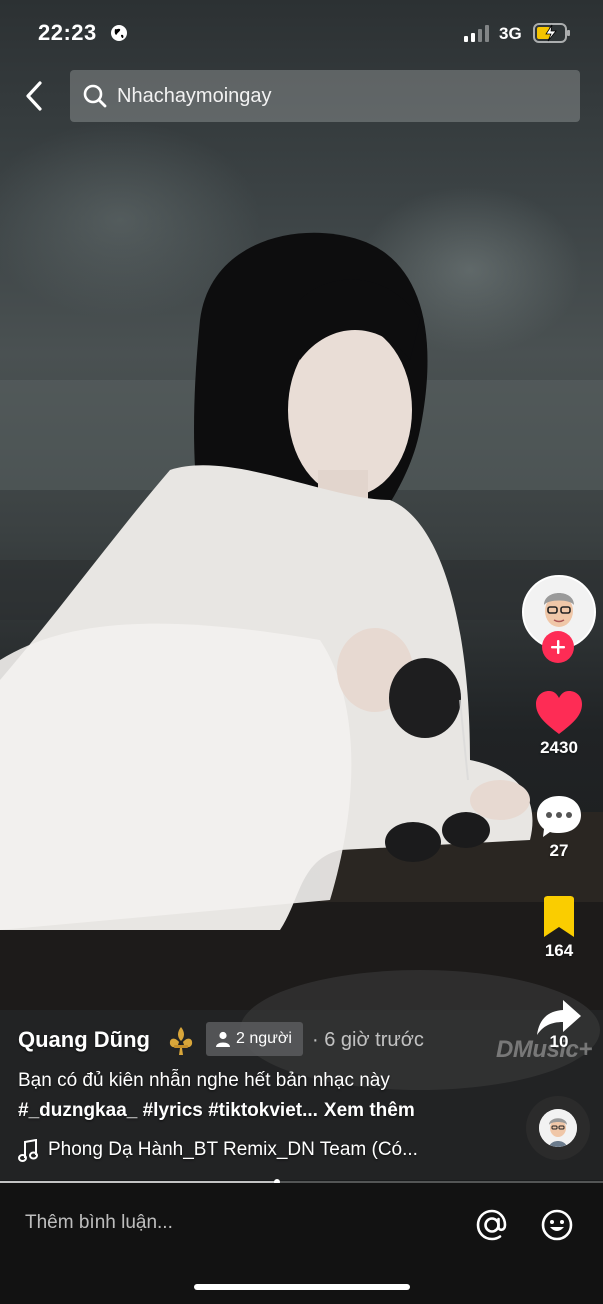  What do you see at coordinates (84, 1040) in the screenshot?
I see `author-name: Quang Dũng` at bounding box center [84, 1040].